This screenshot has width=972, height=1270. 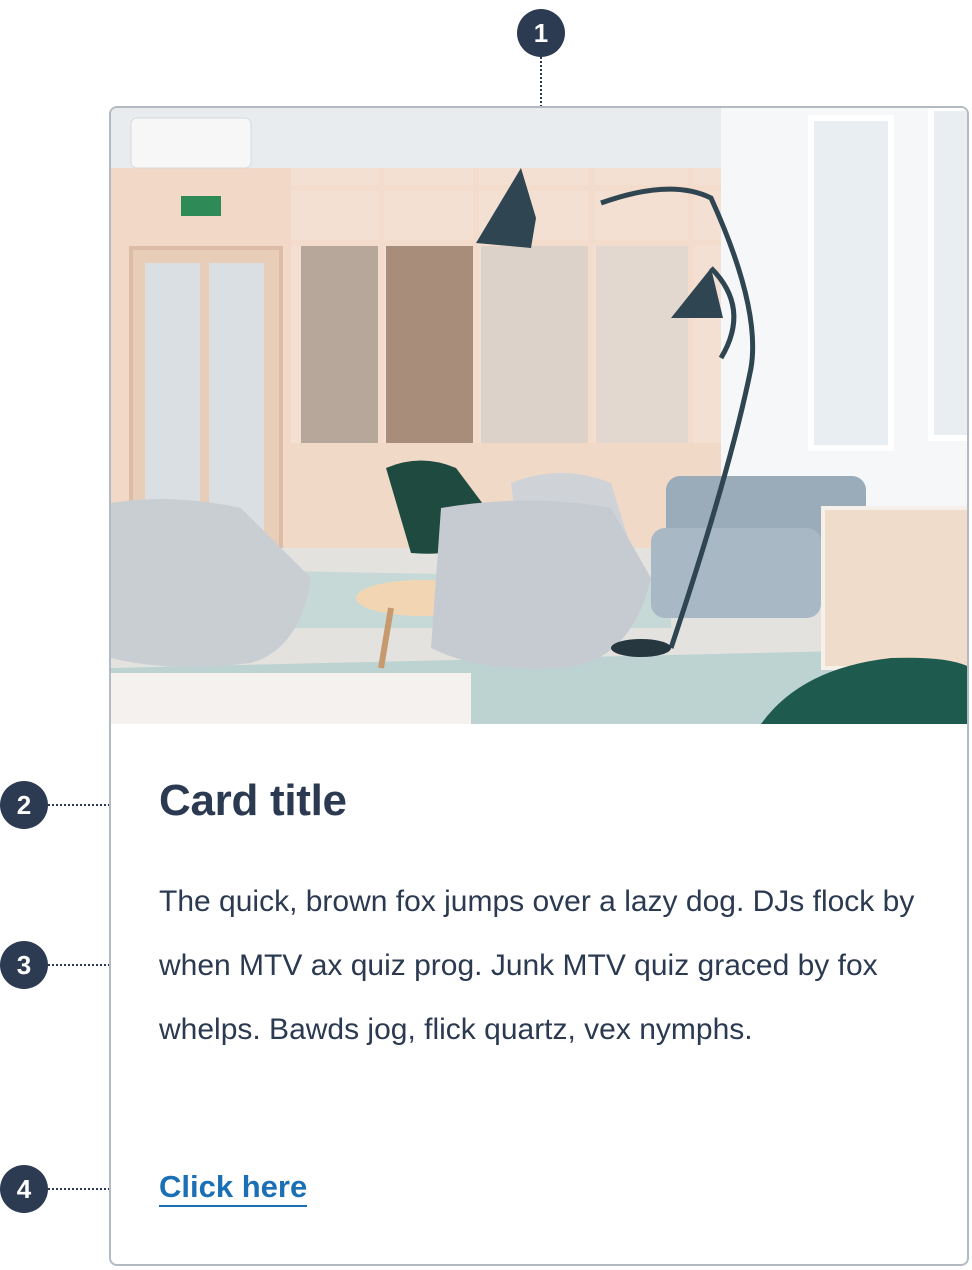 What do you see at coordinates (233, 1188) in the screenshot?
I see `card-link: Click here` at bounding box center [233, 1188].